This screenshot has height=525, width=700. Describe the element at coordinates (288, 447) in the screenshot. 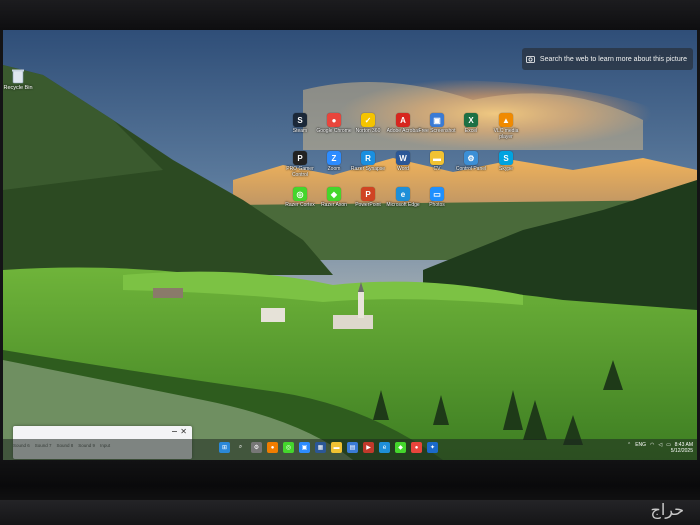

I see `taskbar-app-green-icon: ◎` at that location.